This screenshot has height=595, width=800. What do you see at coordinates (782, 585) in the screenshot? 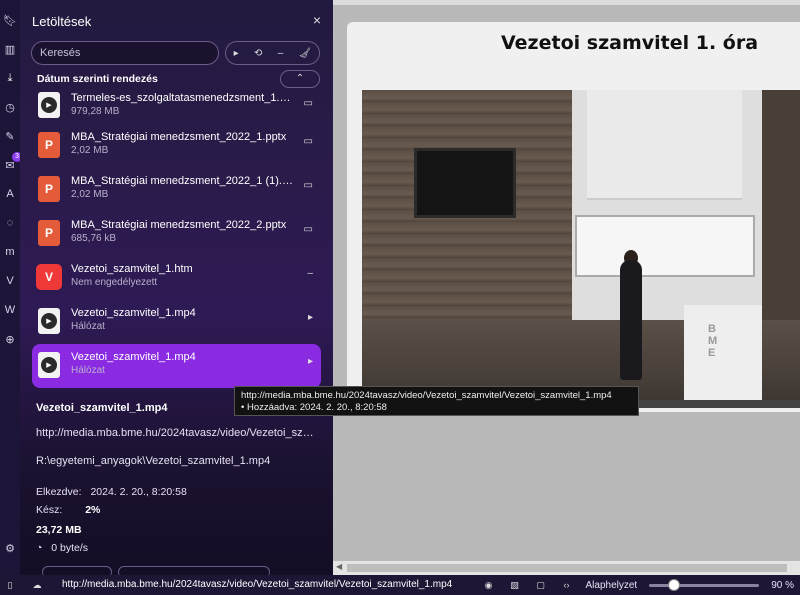
I see `zoom-value: 90 %` at bounding box center [782, 585].